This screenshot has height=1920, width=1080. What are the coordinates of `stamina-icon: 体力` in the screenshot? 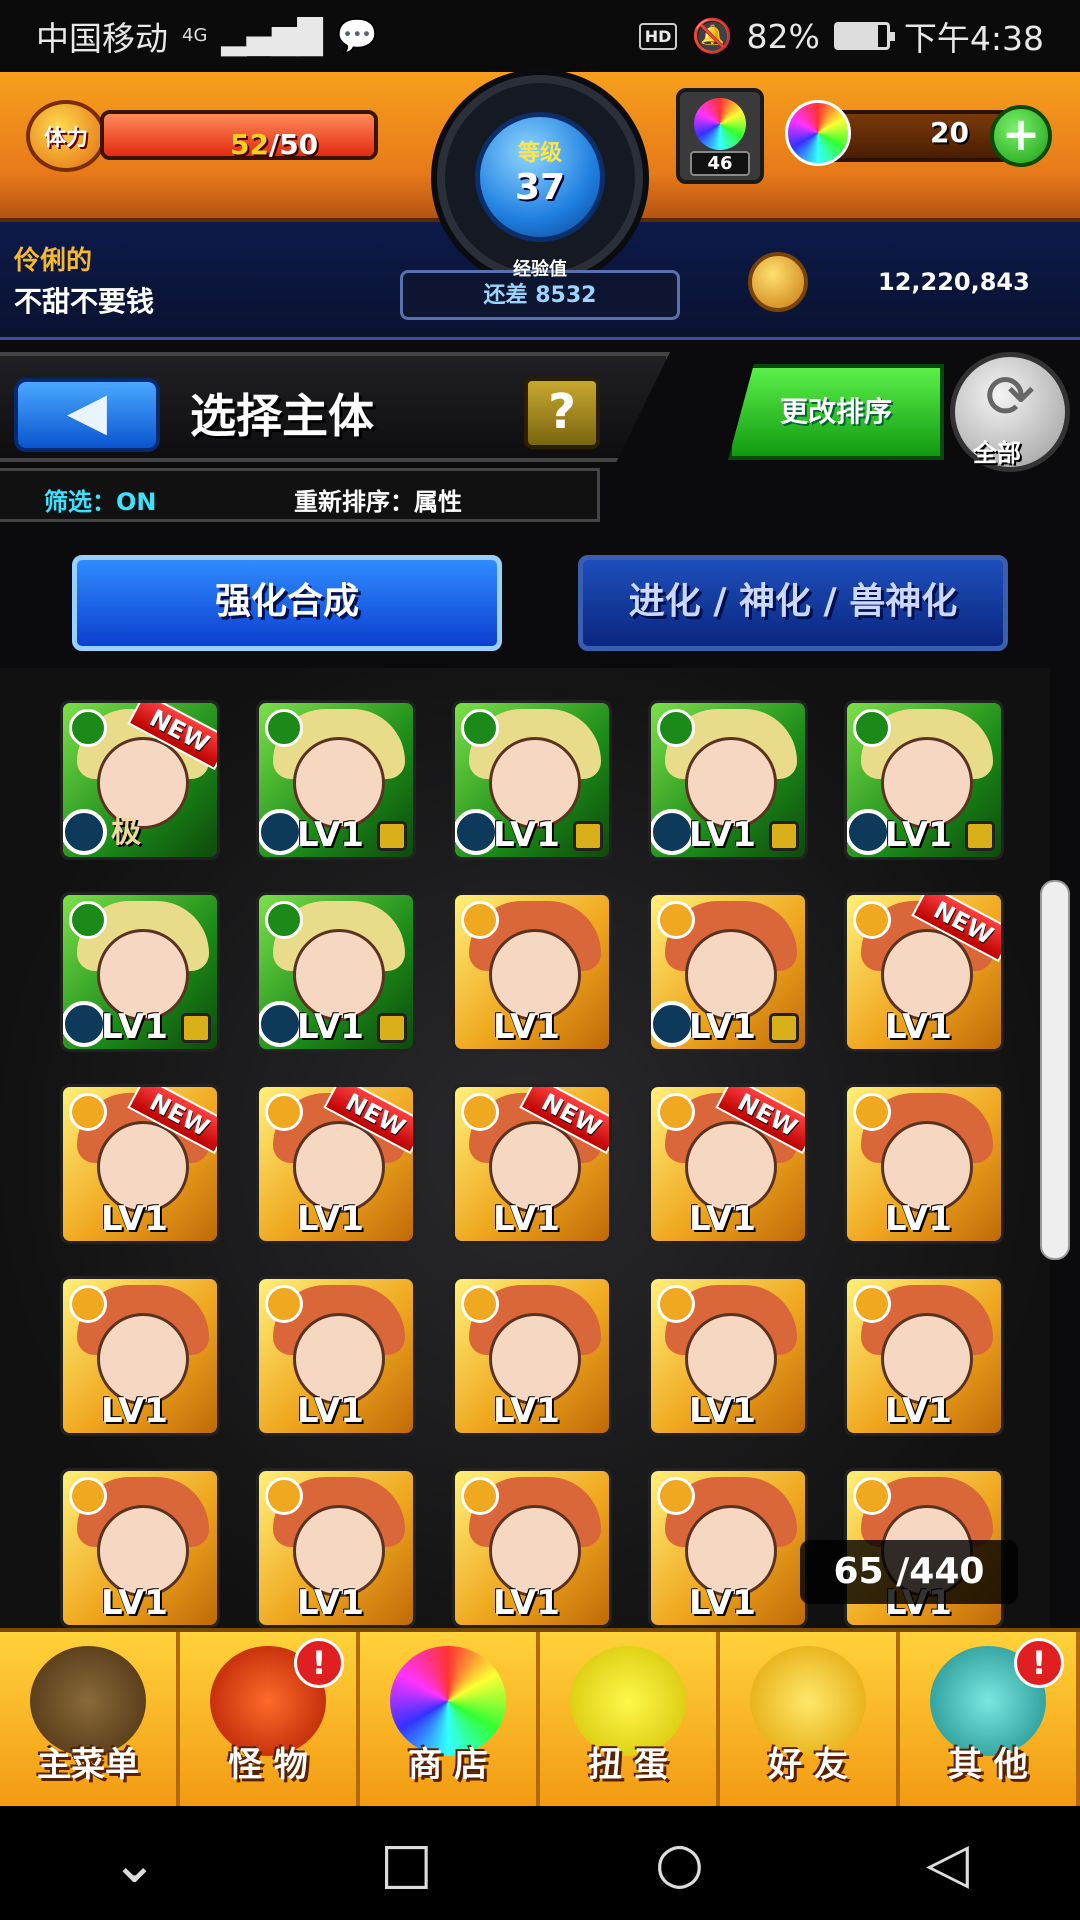 It's located at (66, 136).